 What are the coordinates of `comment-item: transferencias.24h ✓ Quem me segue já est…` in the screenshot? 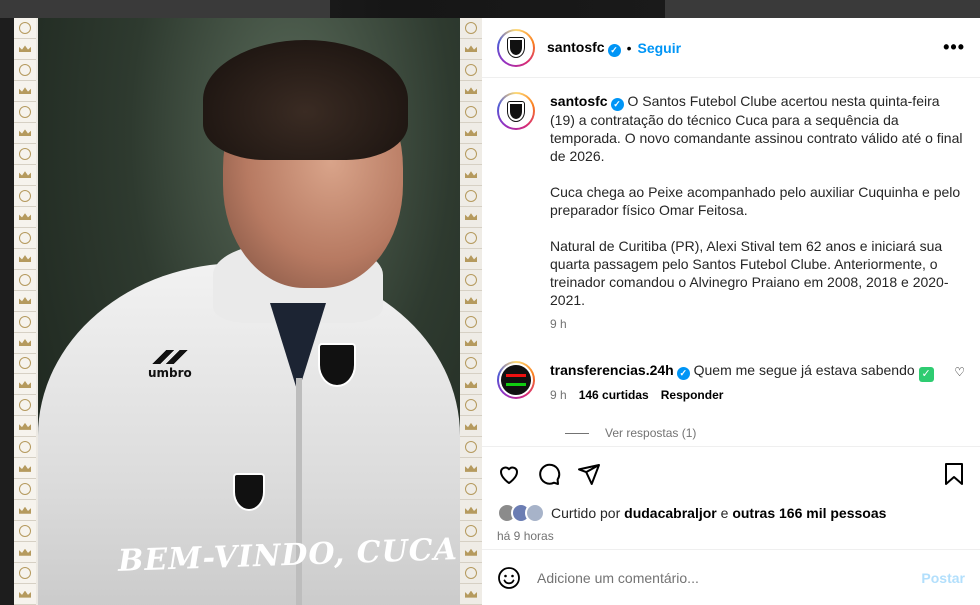 It's located at (731, 382).